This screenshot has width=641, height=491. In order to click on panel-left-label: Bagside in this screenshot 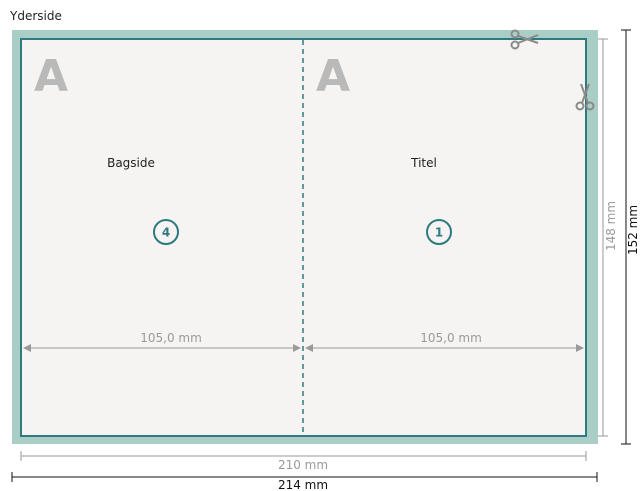, I will do `click(131, 163)`.